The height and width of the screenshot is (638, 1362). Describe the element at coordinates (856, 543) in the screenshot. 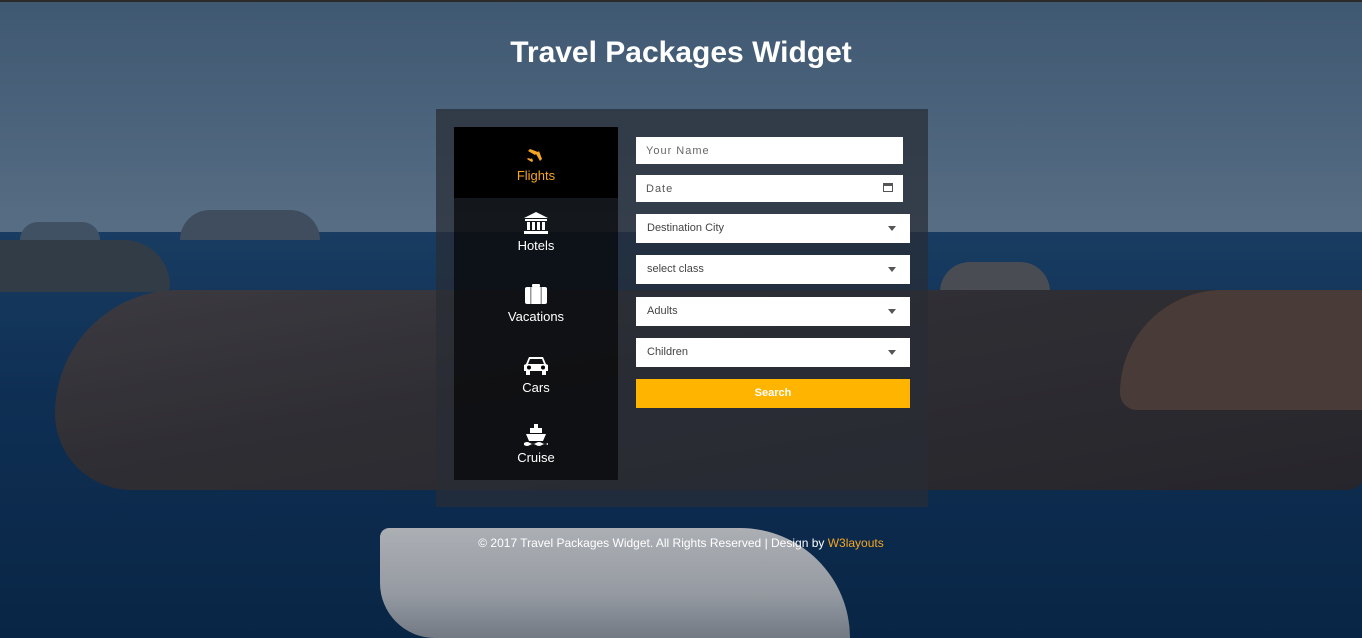

I see `footer-link: W3layouts` at that location.